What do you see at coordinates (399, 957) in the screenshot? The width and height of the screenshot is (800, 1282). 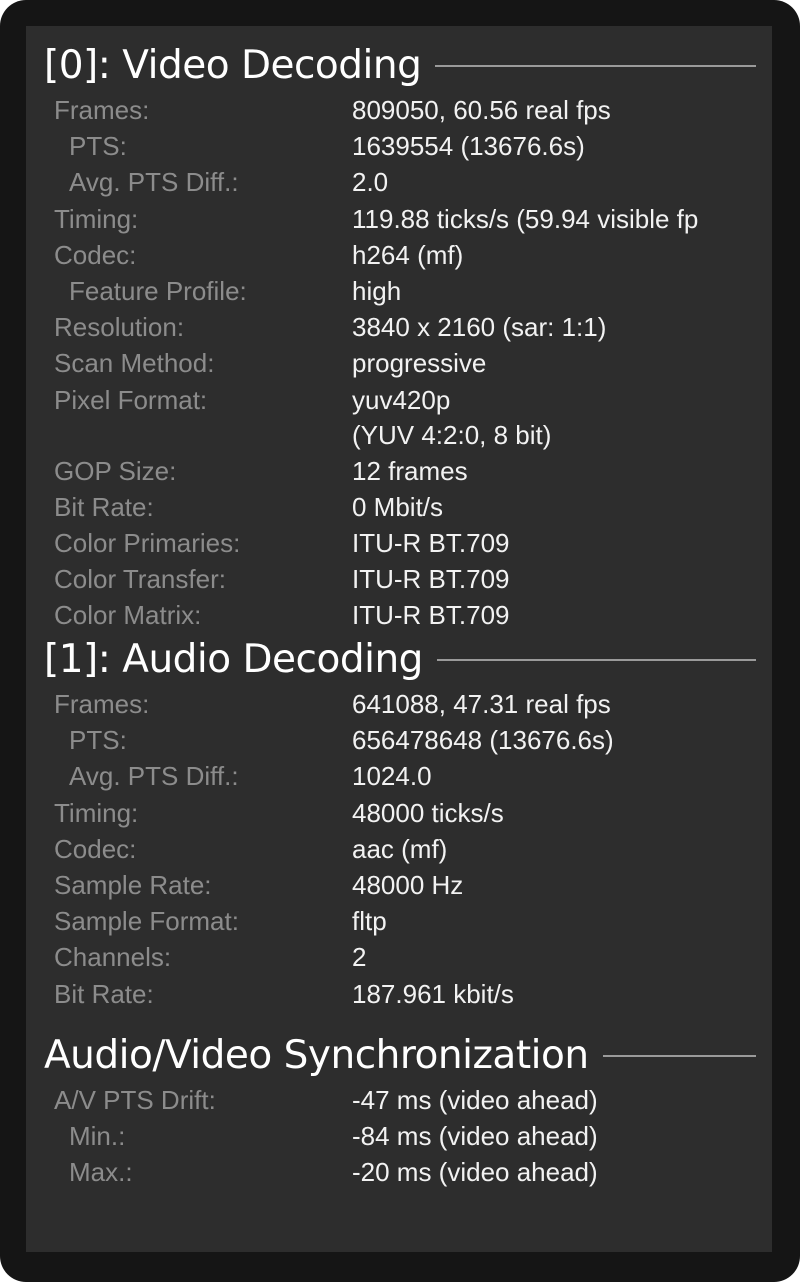 I see `stat-row-channels: Channels: 2` at bounding box center [399, 957].